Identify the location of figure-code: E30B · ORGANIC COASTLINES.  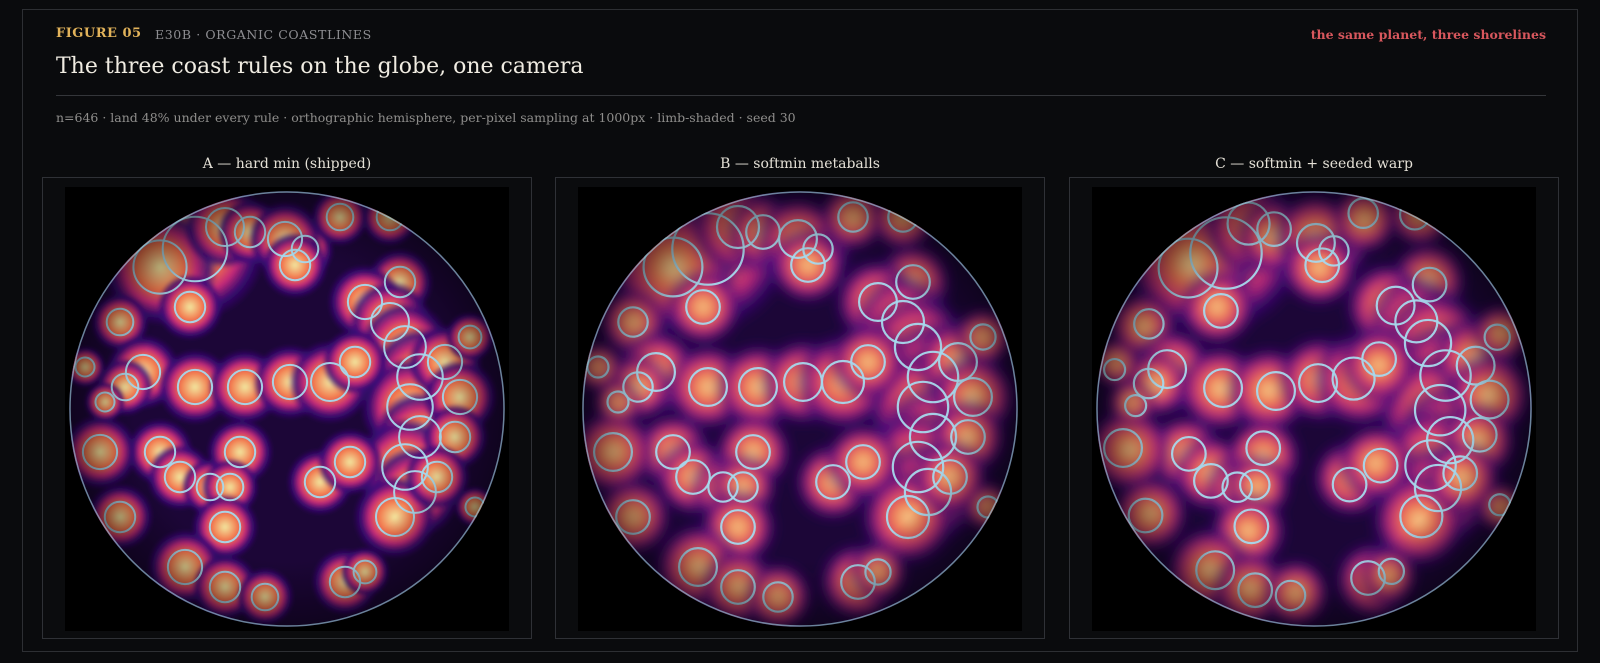
(263, 34).